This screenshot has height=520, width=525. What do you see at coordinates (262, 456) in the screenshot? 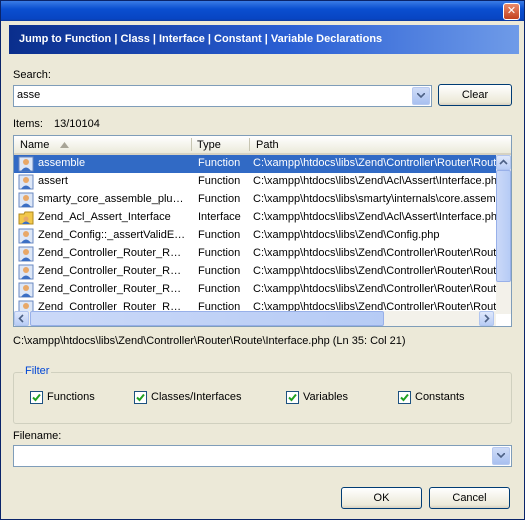
I see `filename-input` at bounding box center [262, 456].